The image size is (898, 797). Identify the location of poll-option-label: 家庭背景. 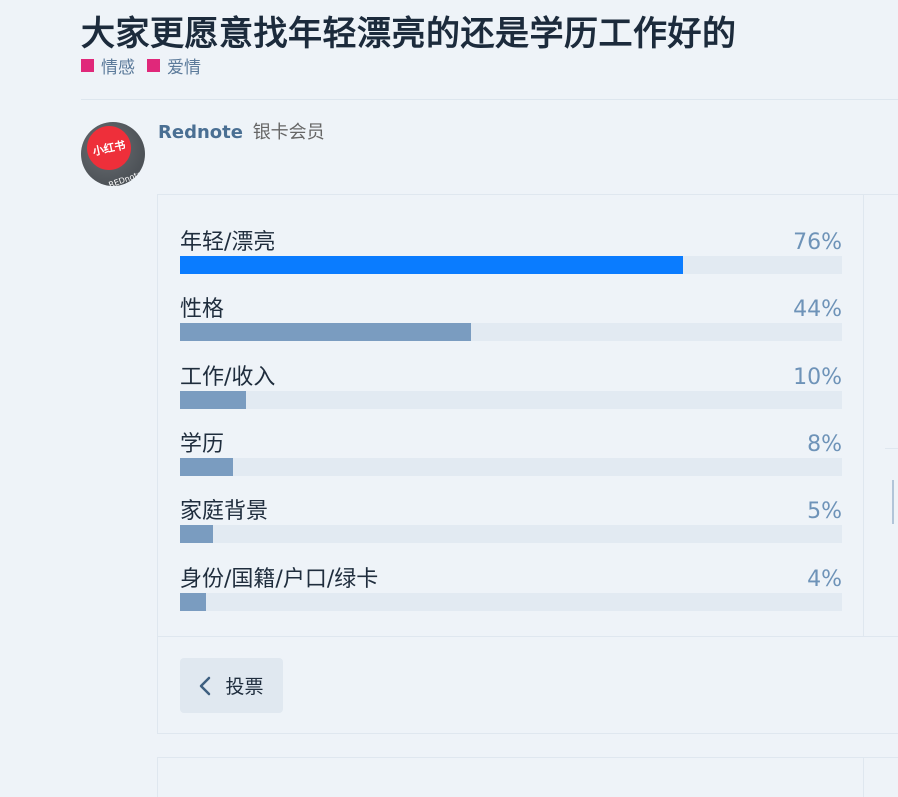
(224, 511).